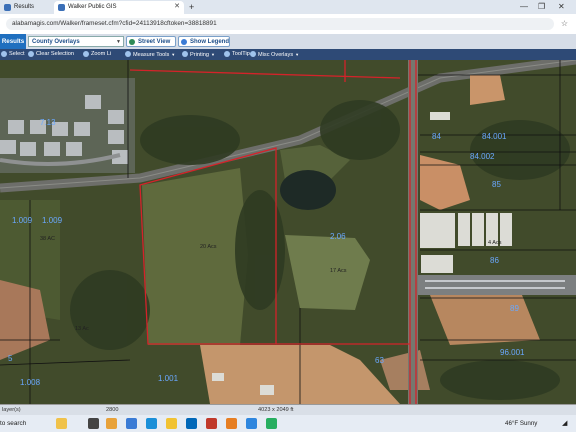 The width and height of the screenshot is (576, 432). What do you see at coordinates (40, 423) in the screenshot?
I see `taskbar-search: to search` at bounding box center [40, 423].